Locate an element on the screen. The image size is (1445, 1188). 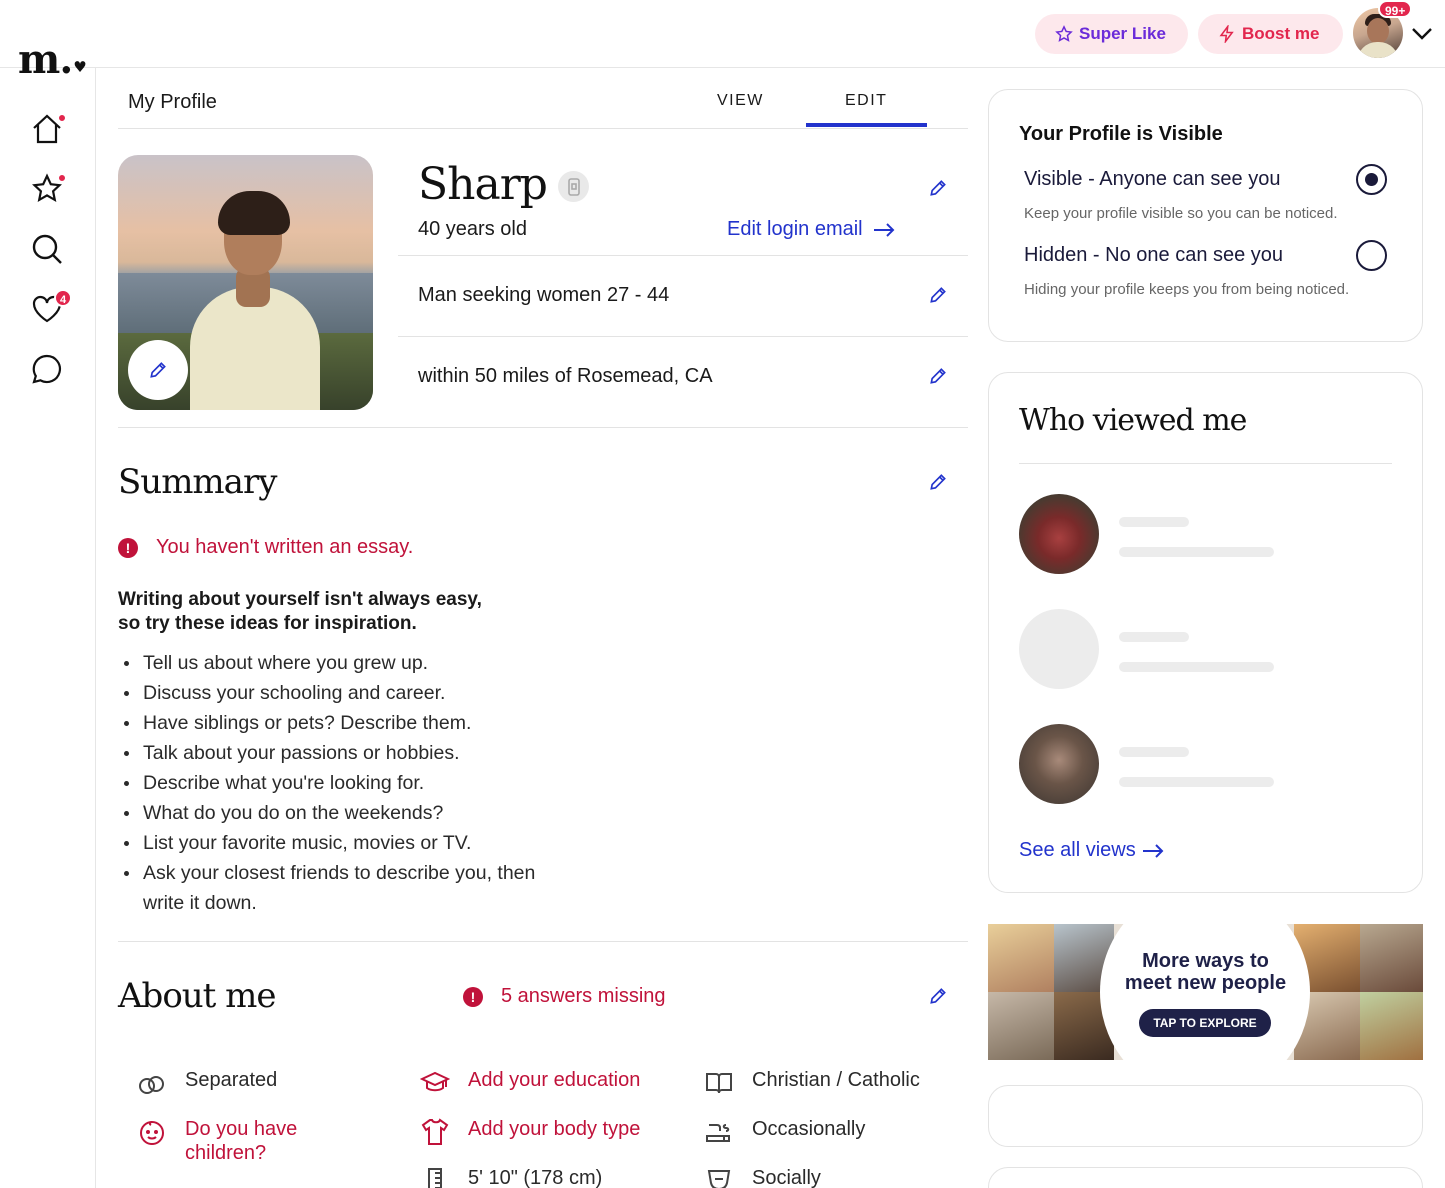
list-item: Discuss your schooling and career. is located at coordinates (330, 693).